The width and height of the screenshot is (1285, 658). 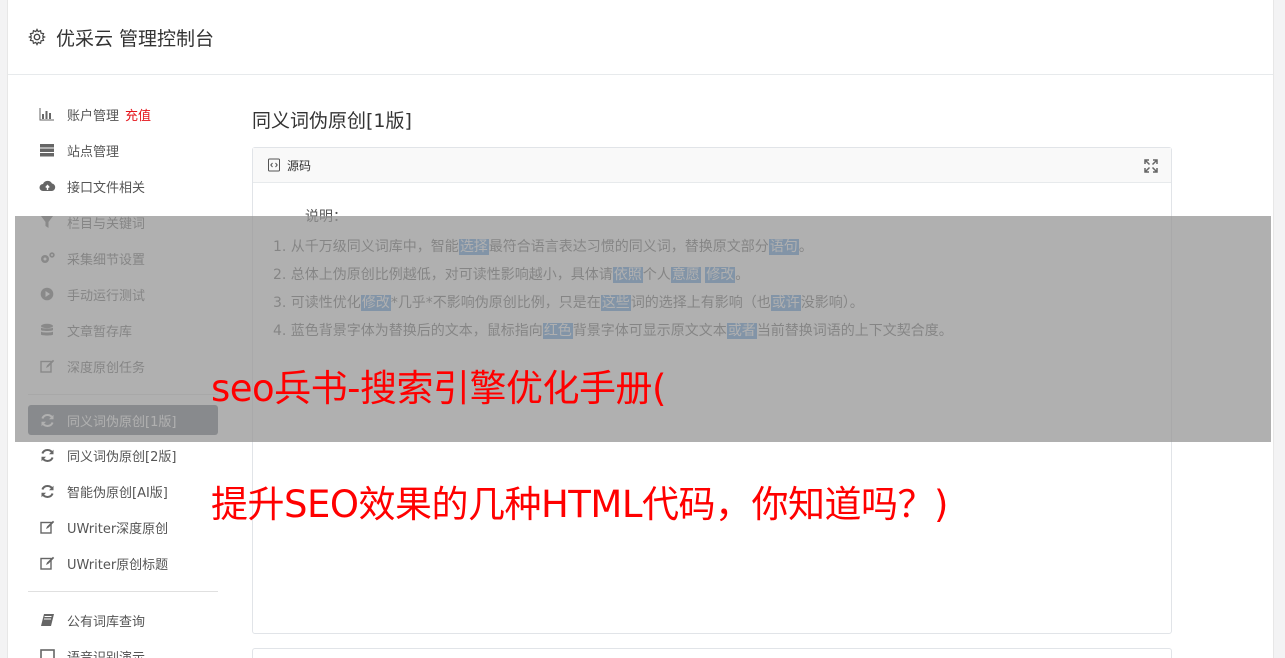 What do you see at coordinates (274, 165) in the screenshot?
I see `code-icon` at bounding box center [274, 165].